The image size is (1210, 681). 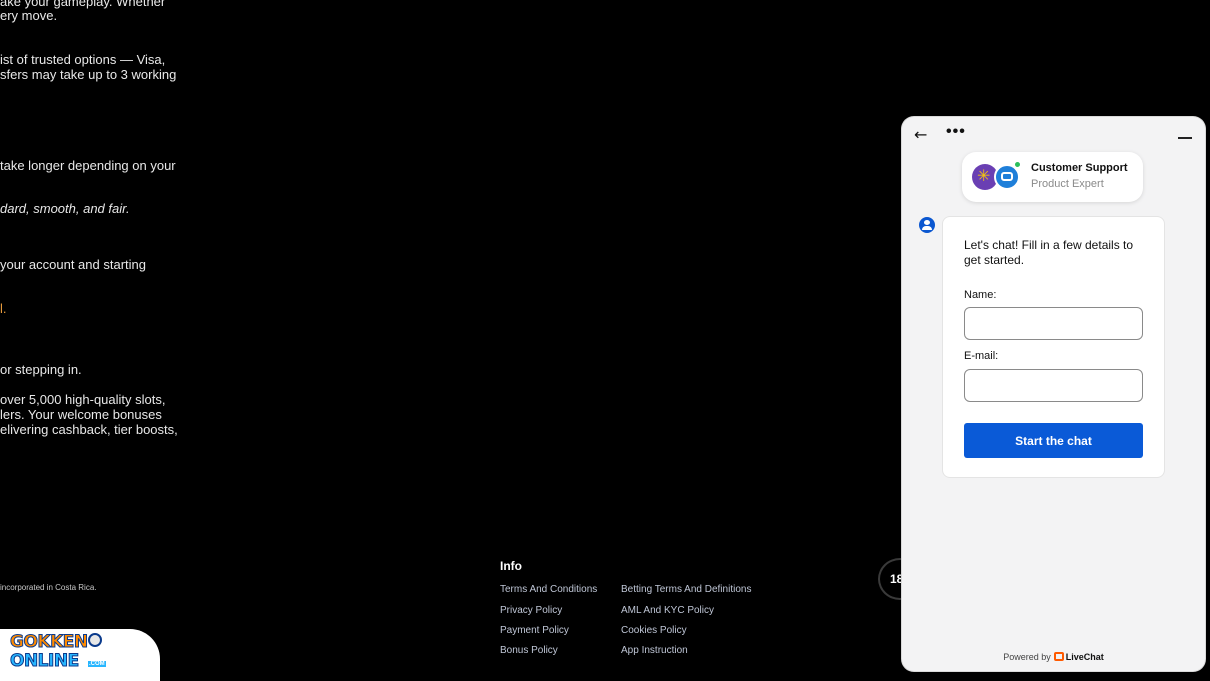 What do you see at coordinates (1084, 657) in the screenshot?
I see `livechat-brand: LiveChat` at bounding box center [1084, 657].